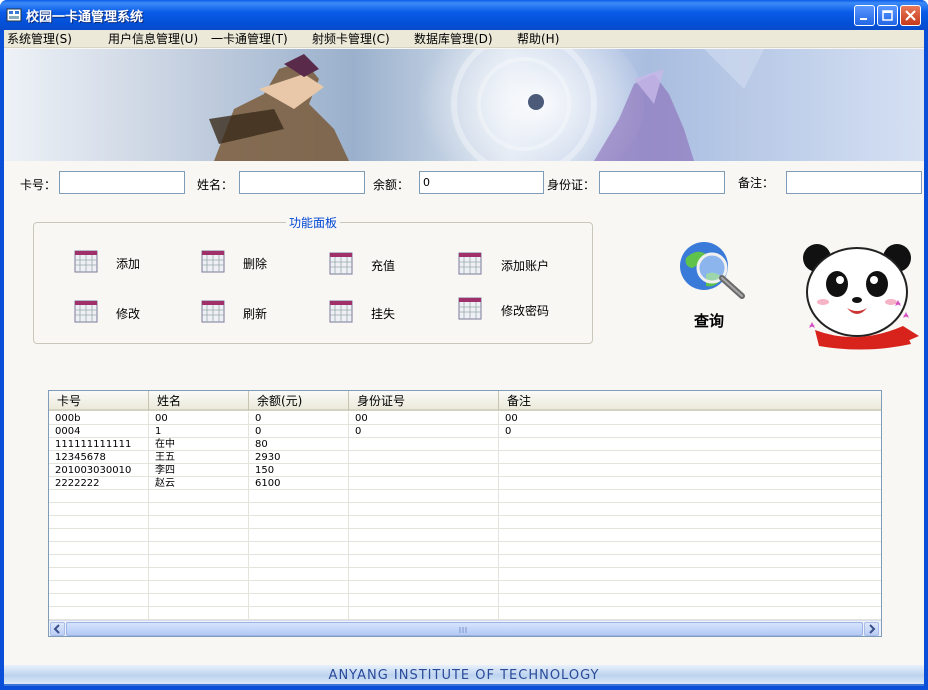 This screenshot has height=690, width=928. What do you see at coordinates (153, 39) in the screenshot?
I see `menu-user-info: 用户信息管理(U)` at bounding box center [153, 39].